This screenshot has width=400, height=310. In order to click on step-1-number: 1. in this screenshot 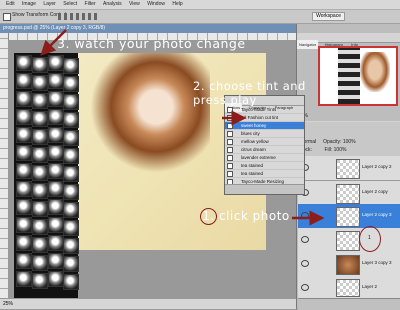, I will do `click(208, 216)`.